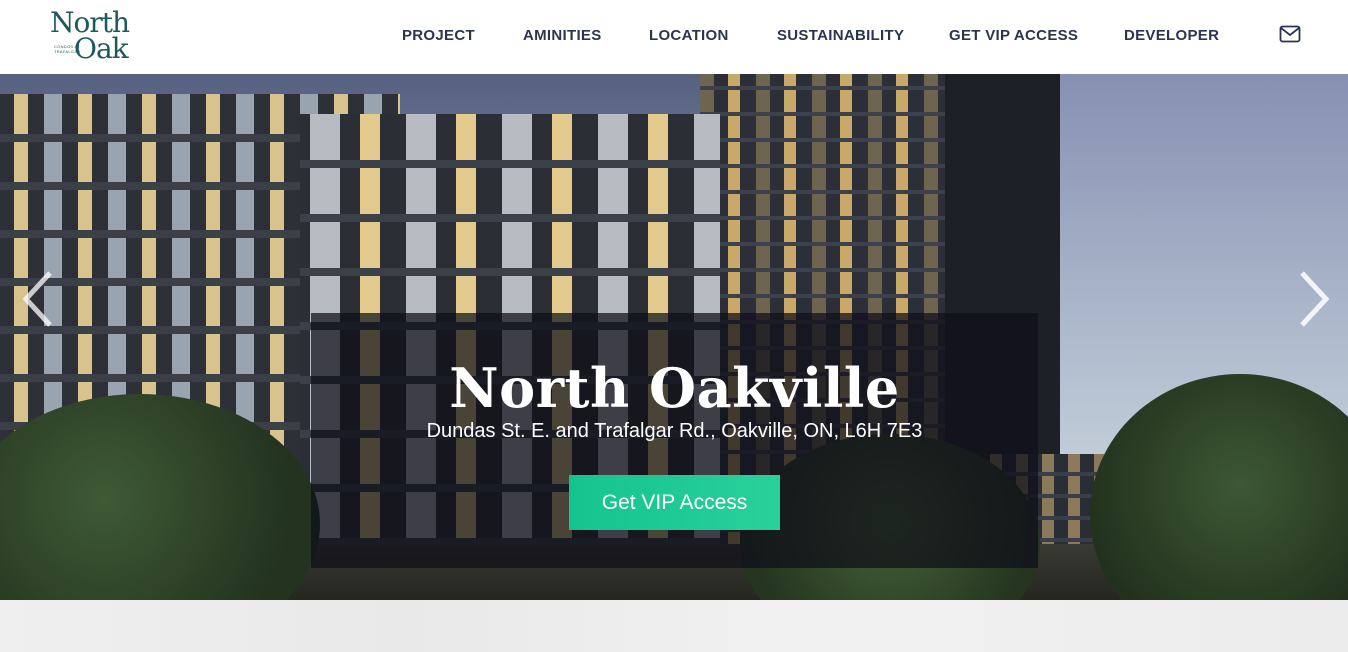 Image resolution: width=1348 pixels, height=652 pixels. I want to click on chevron-right-icon, so click(1314, 299).